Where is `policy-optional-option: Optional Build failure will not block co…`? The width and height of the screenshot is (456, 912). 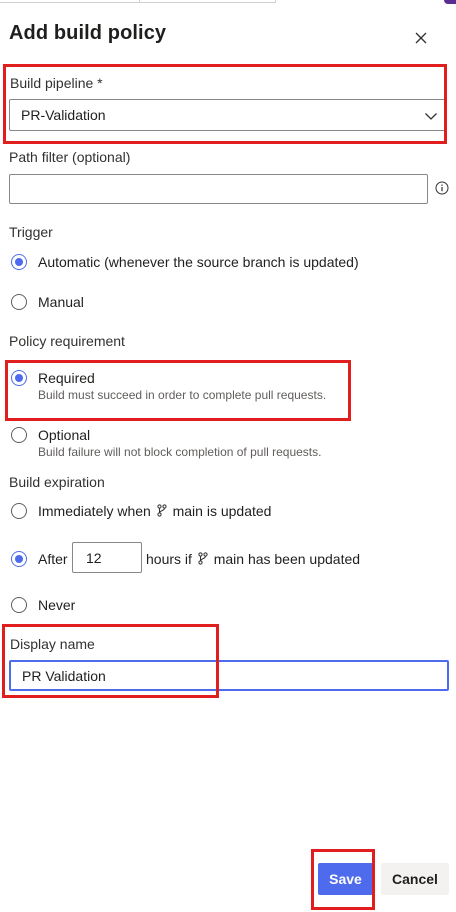 policy-optional-option: Optional Build failure will not block co… is located at coordinates (166, 443).